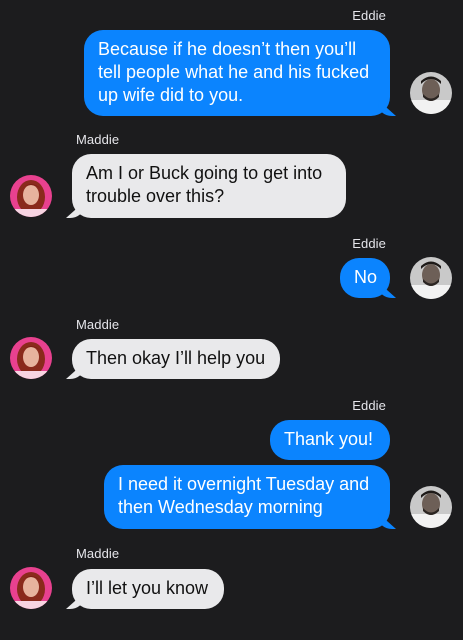 The width and height of the screenshot is (463, 640). I want to click on message-bubble-incoming: Then okay I’ll help you, so click(176, 359).